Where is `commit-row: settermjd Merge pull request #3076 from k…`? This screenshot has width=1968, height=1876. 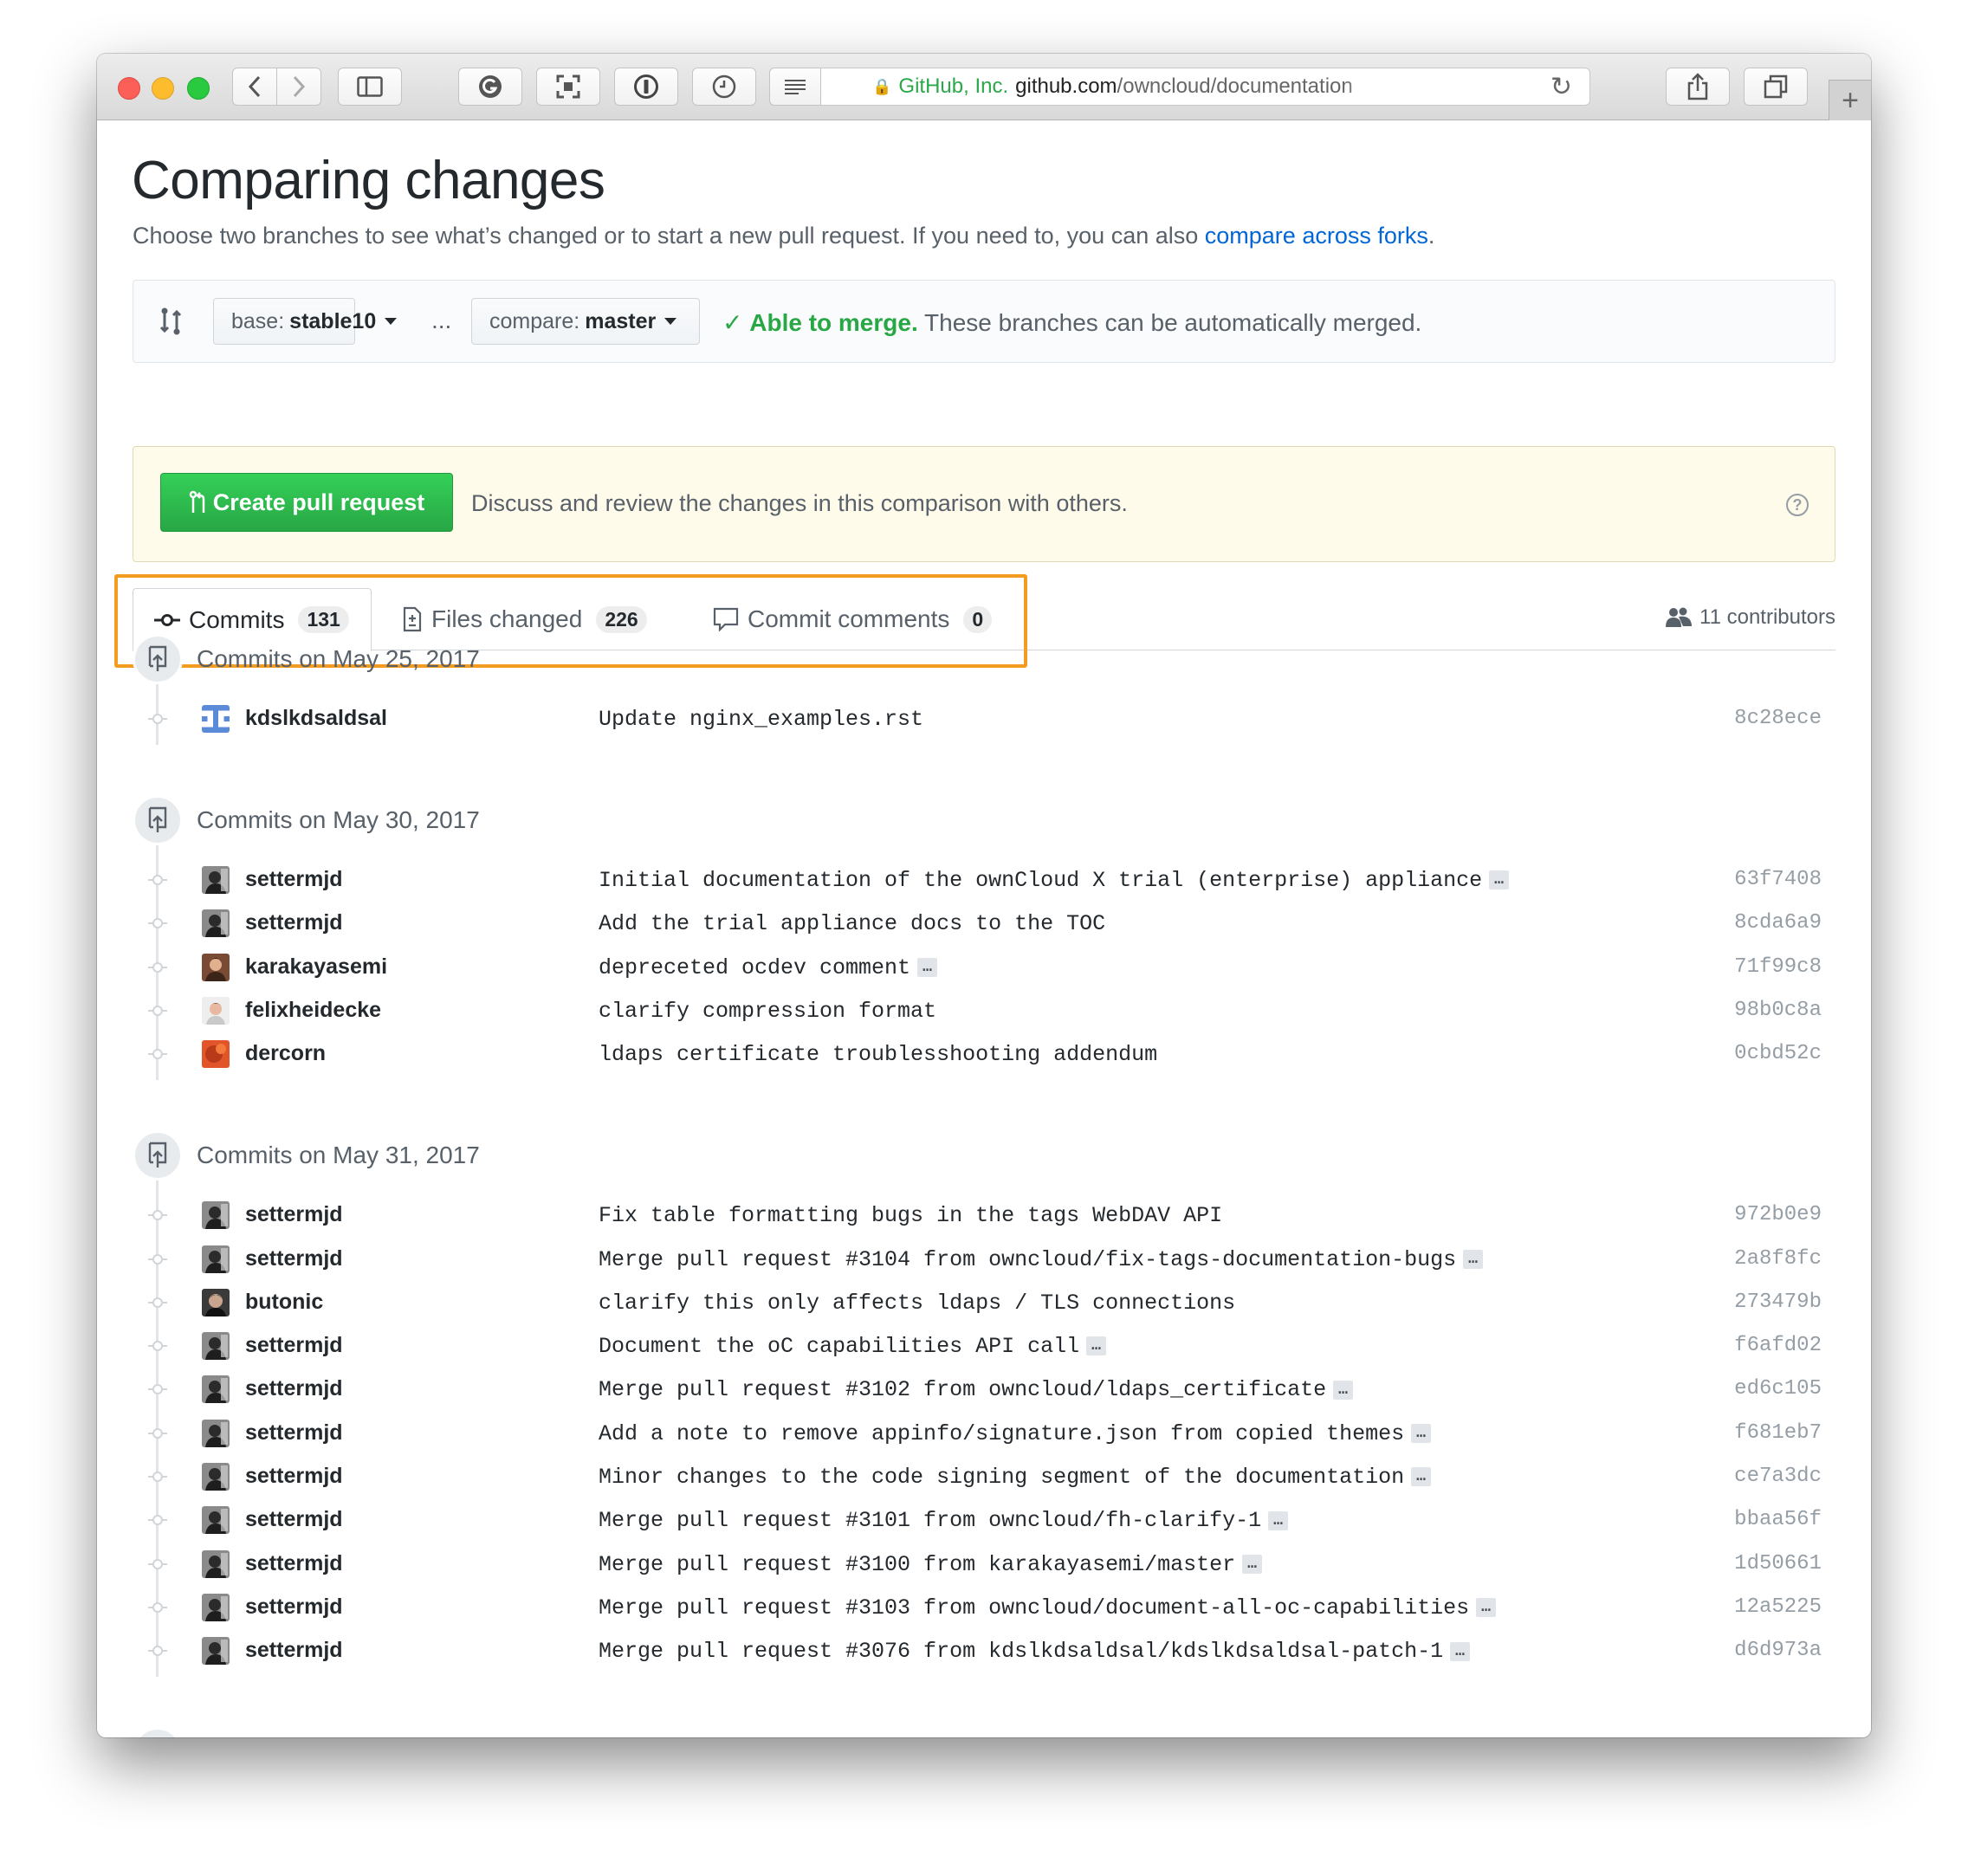 commit-row: settermjd Merge pull request #3076 from k… is located at coordinates (984, 1651).